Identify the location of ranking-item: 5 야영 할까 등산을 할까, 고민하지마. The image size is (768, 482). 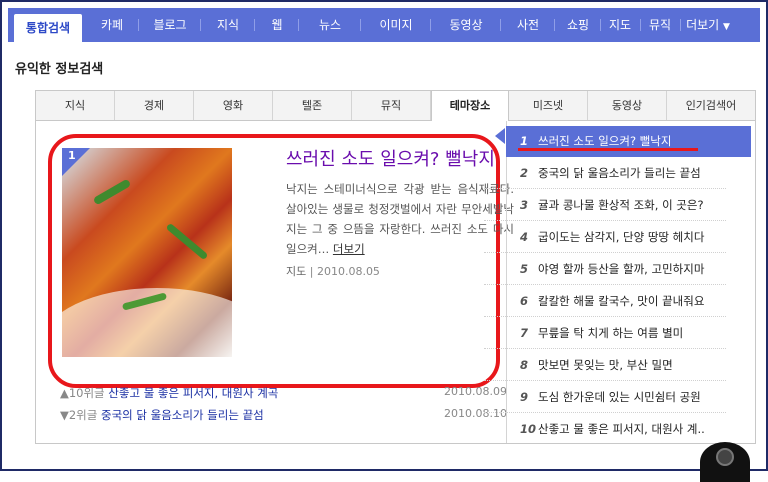
(628, 269).